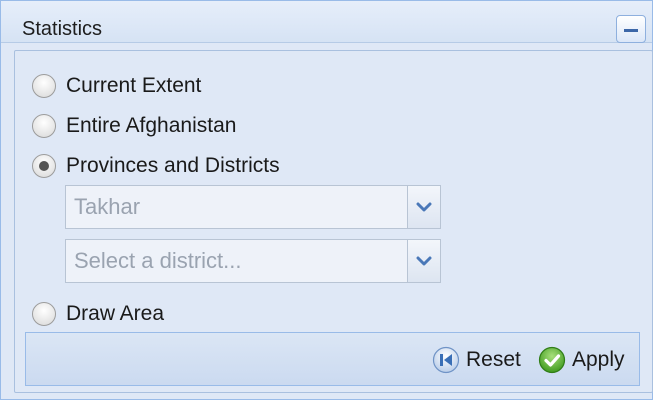 The width and height of the screenshot is (653, 400). I want to click on button-toolbar: Reset Apply, so click(332, 359).